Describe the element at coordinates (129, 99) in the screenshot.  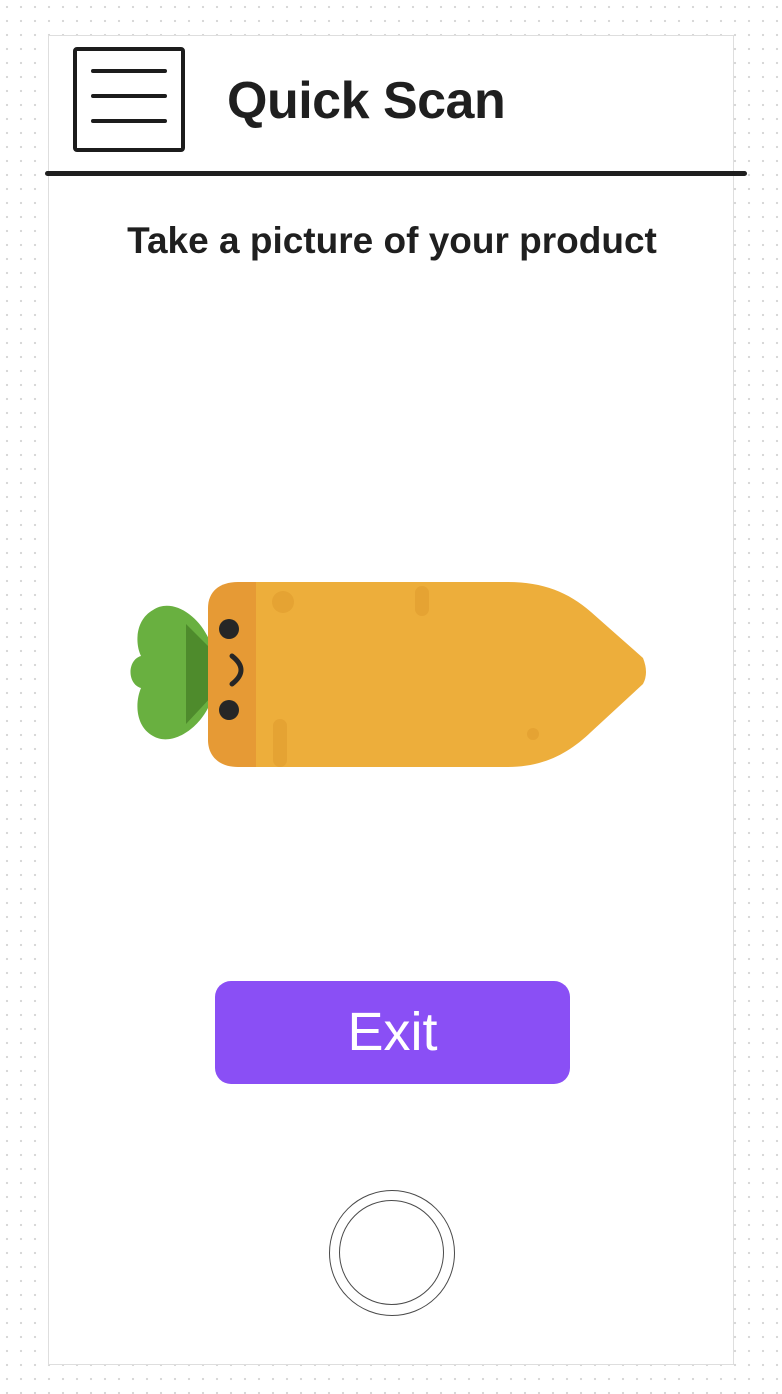
I see `hamburger-menu-button` at that location.